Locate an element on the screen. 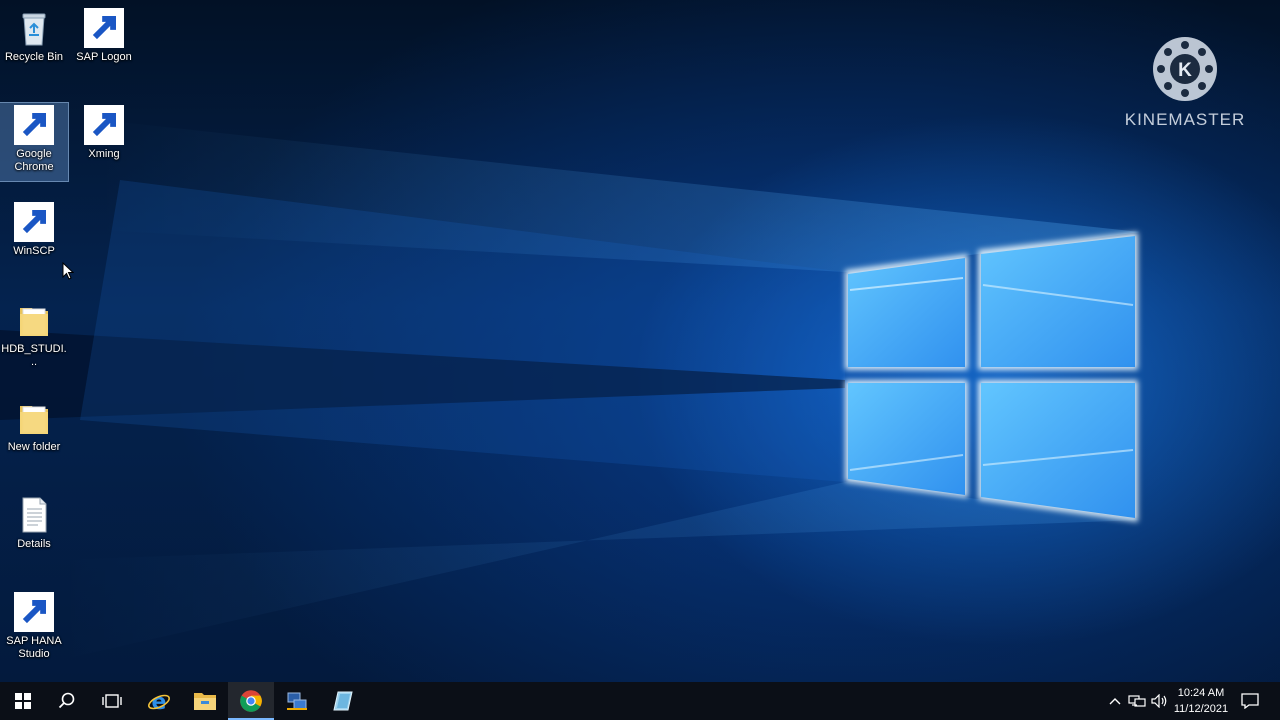 The height and width of the screenshot is (720, 1280). desktop-icon-google-chrome: Google Chrome is located at coordinates (34, 142).